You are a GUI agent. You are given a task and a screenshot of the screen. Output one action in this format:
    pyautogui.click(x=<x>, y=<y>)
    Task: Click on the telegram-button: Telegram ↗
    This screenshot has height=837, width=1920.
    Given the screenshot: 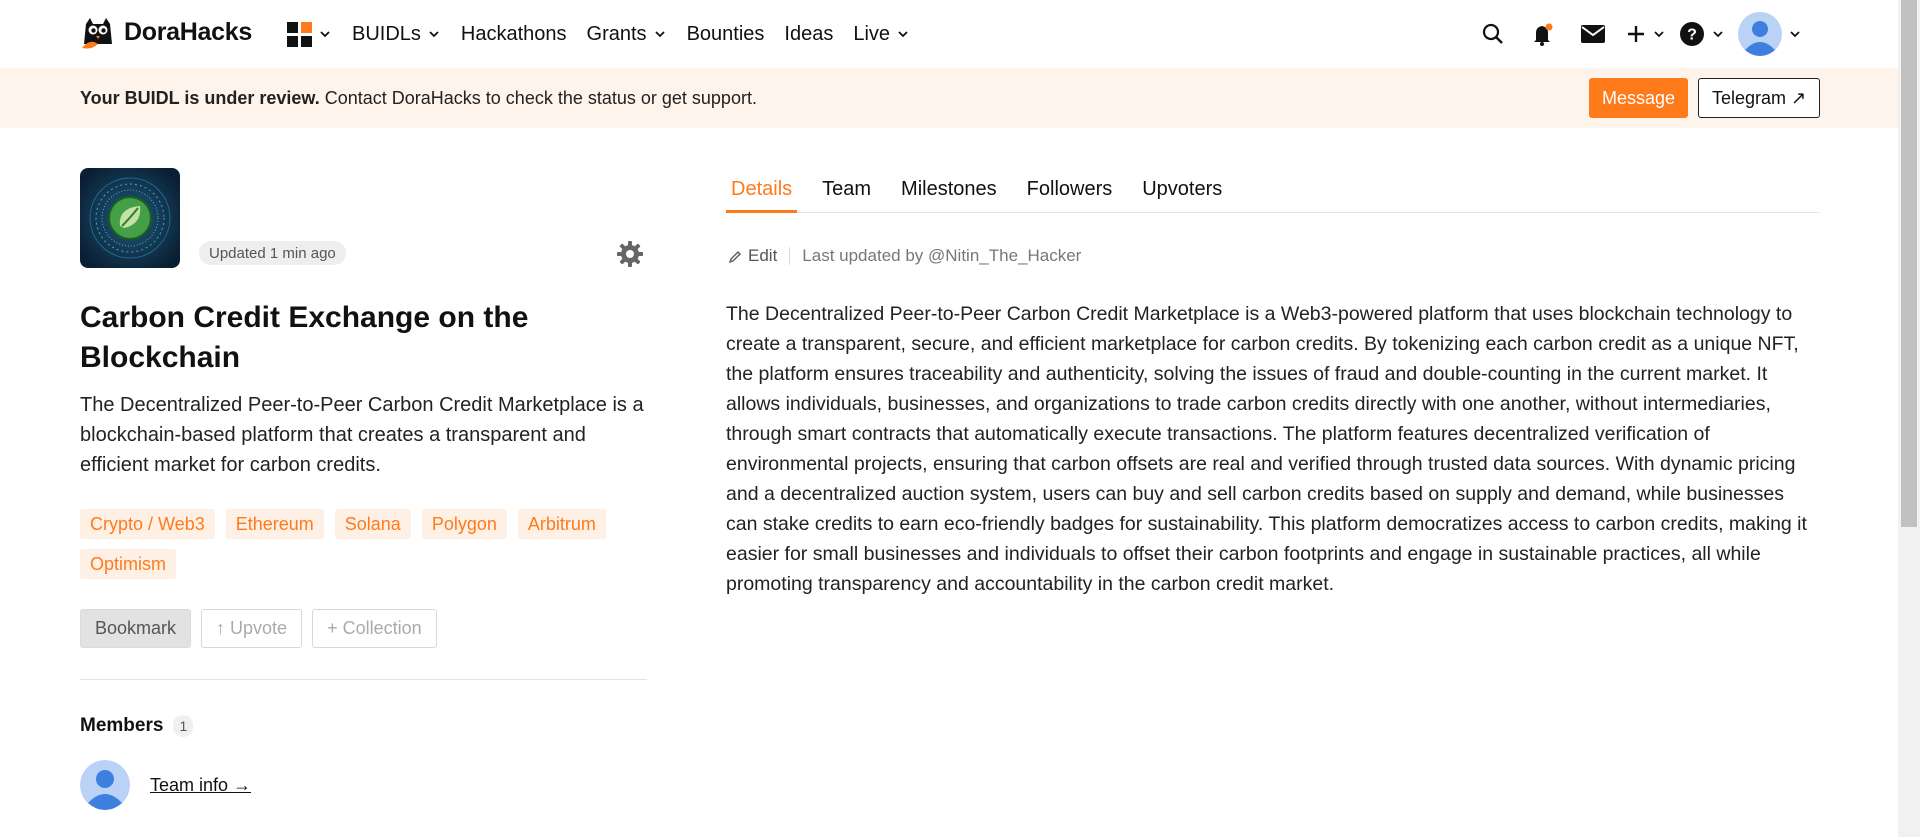 What is the action you would take?
    pyautogui.click(x=1759, y=98)
    